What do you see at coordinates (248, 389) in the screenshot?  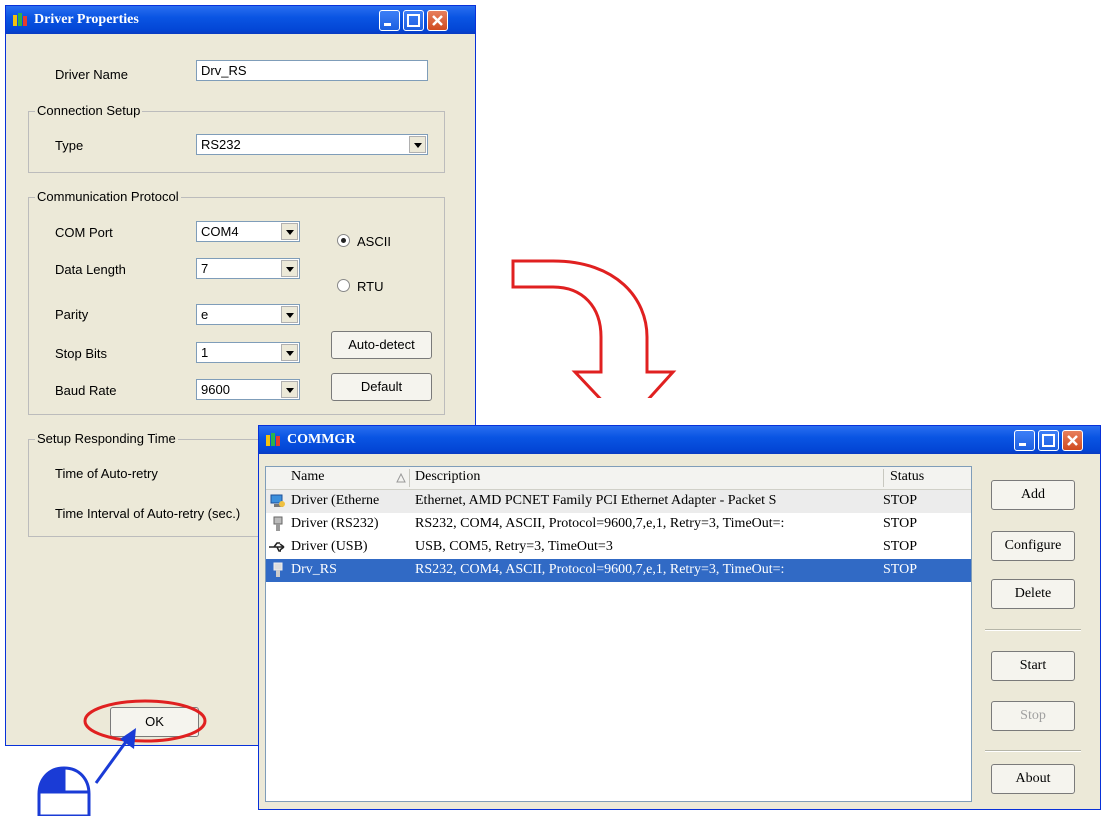 I see `baud-rate-select: 9600` at bounding box center [248, 389].